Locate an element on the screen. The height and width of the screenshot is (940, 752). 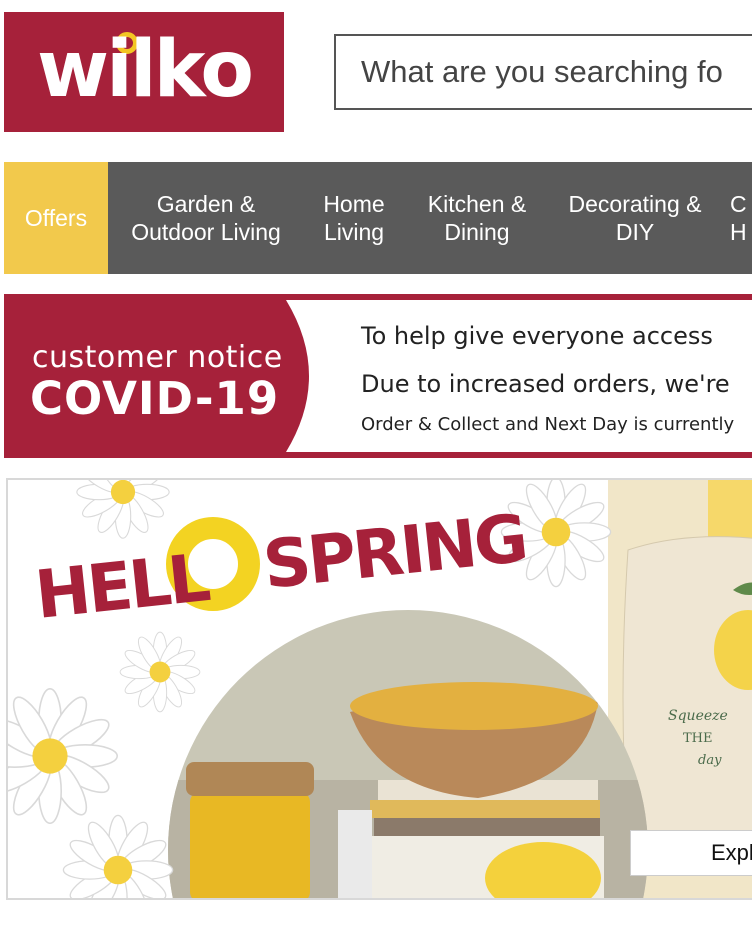
search-input is located at coordinates (544, 72).